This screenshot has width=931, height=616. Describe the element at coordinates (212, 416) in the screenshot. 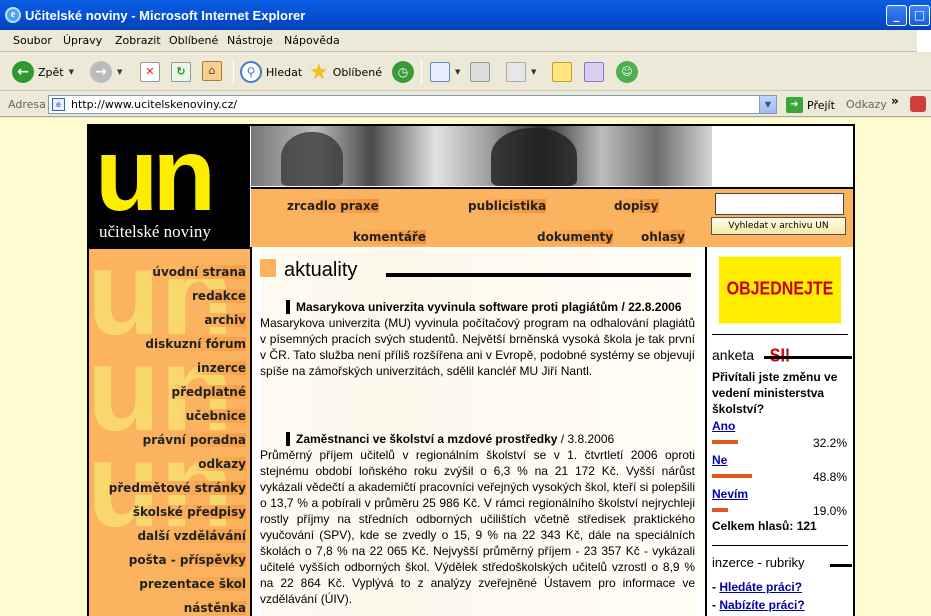

I see `sidebar-item-ucebnice: učebnice` at that location.